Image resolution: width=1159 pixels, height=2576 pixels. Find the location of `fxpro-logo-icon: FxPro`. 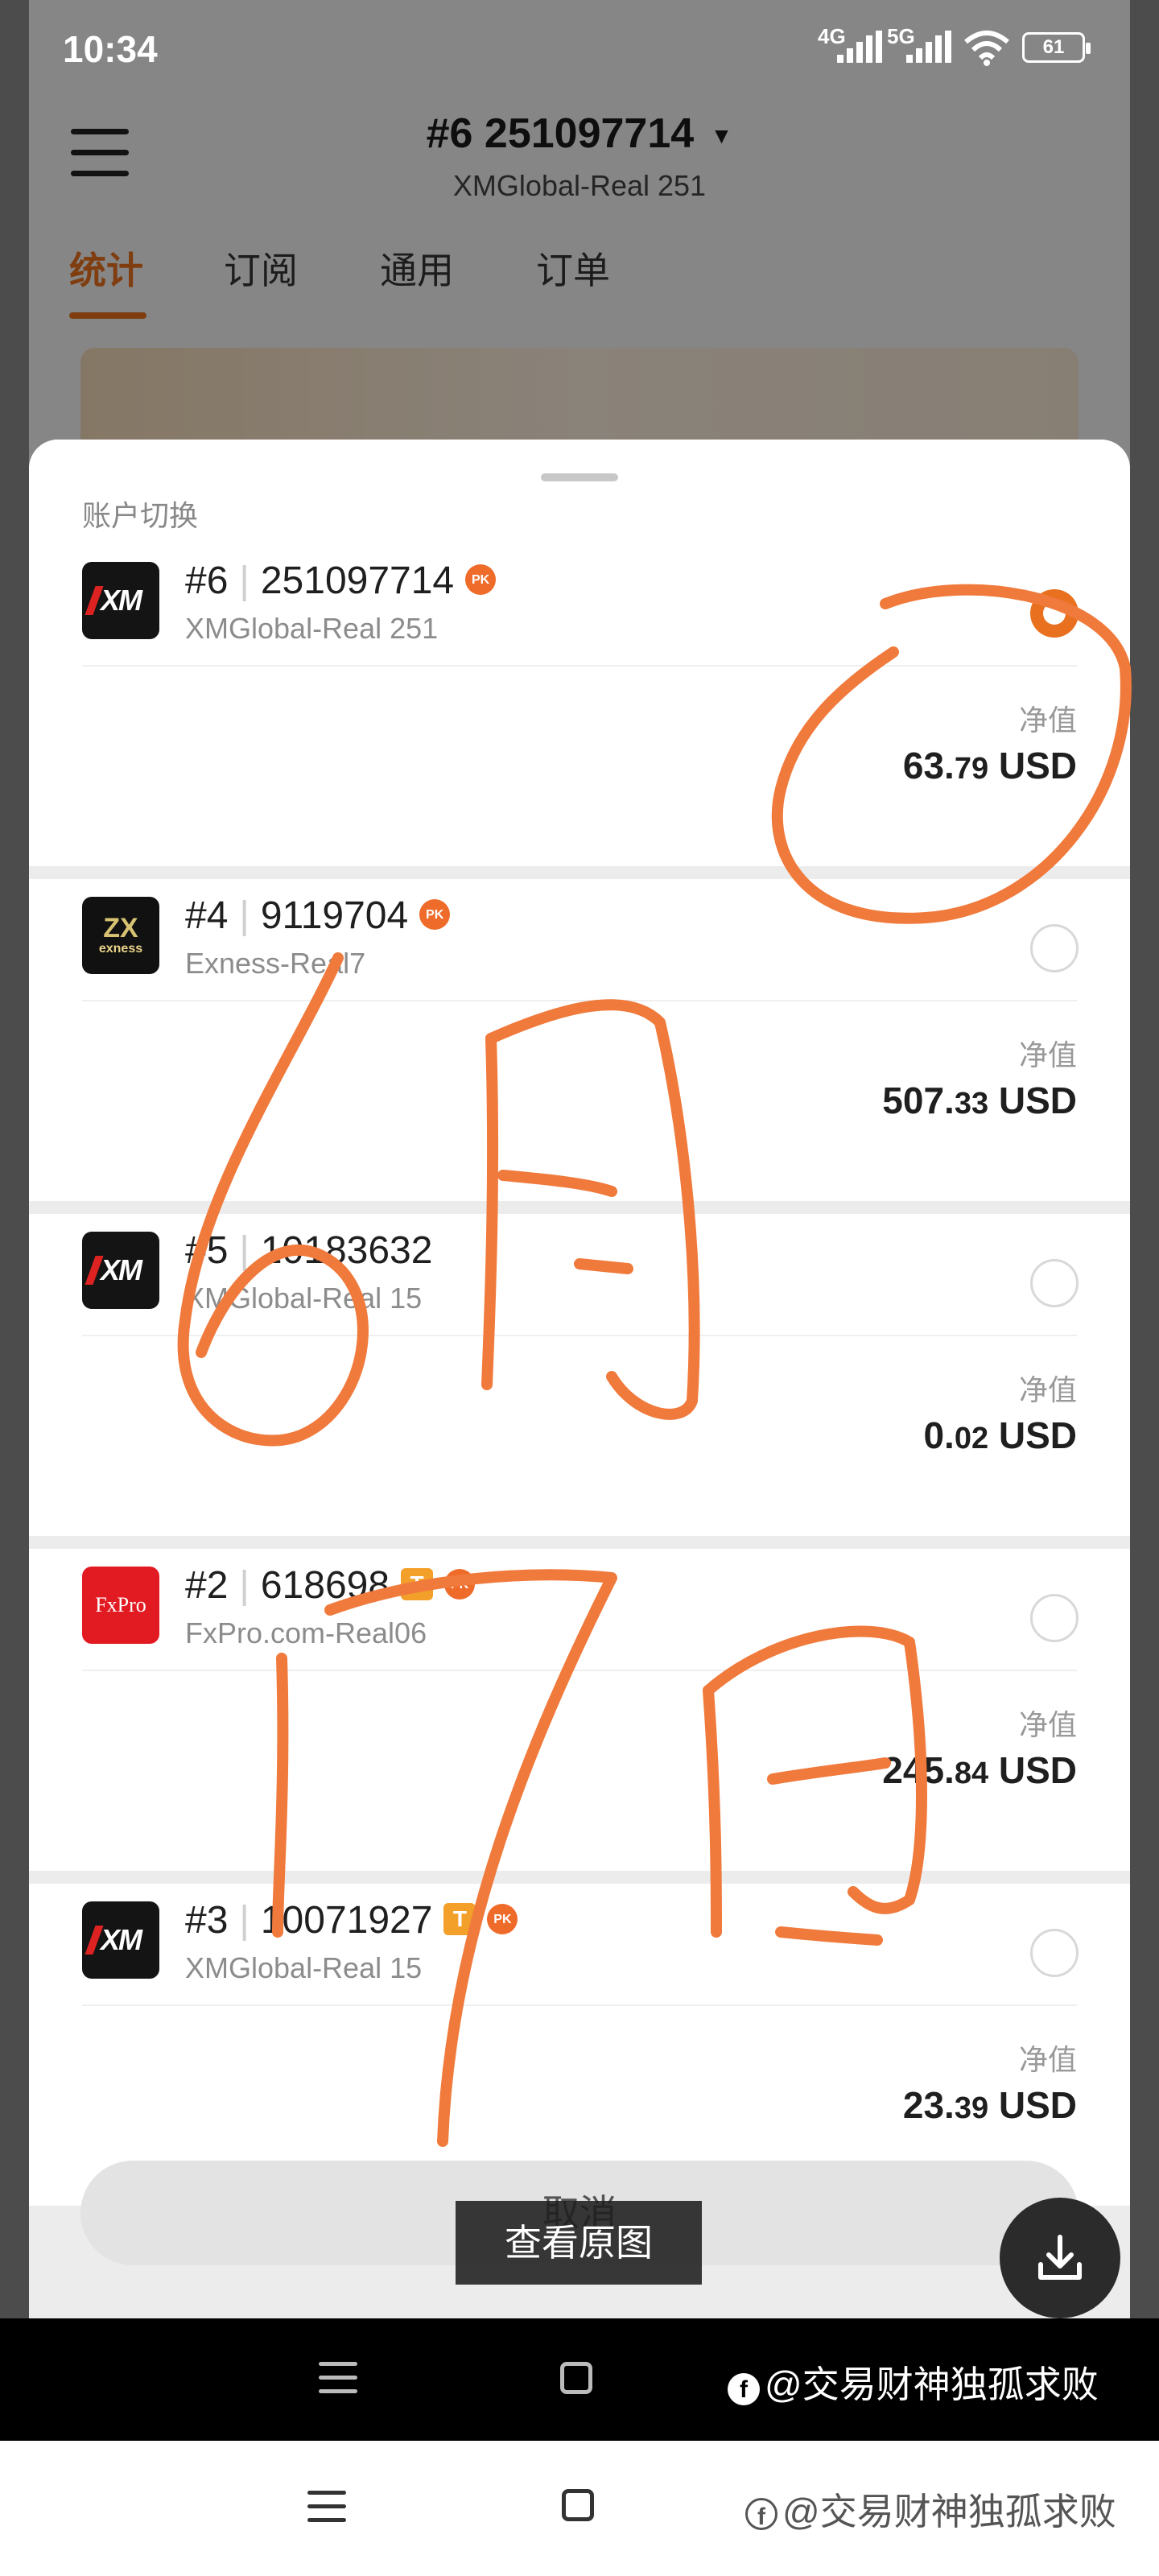

fxpro-logo-icon: FxPro is located at coordinates (120, 1605).